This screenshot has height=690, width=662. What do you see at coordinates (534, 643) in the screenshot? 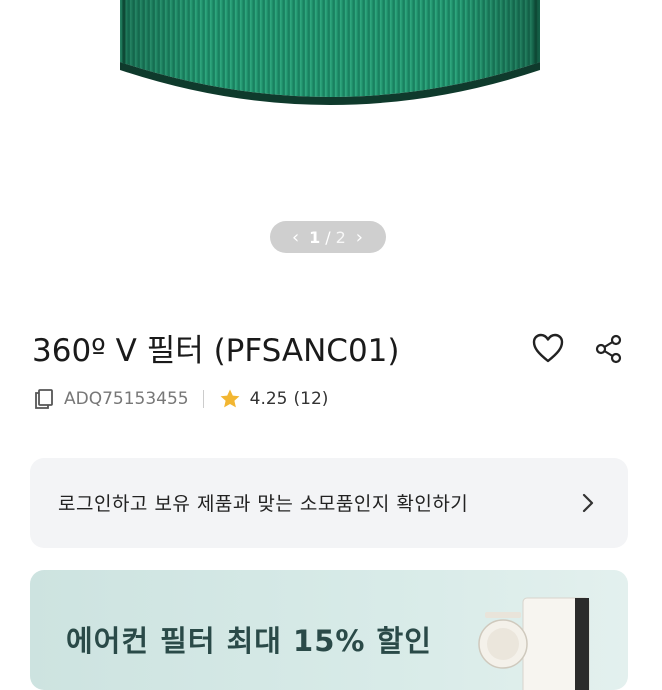
I see `air-conditioner-image` at bounding box center [534, 643].